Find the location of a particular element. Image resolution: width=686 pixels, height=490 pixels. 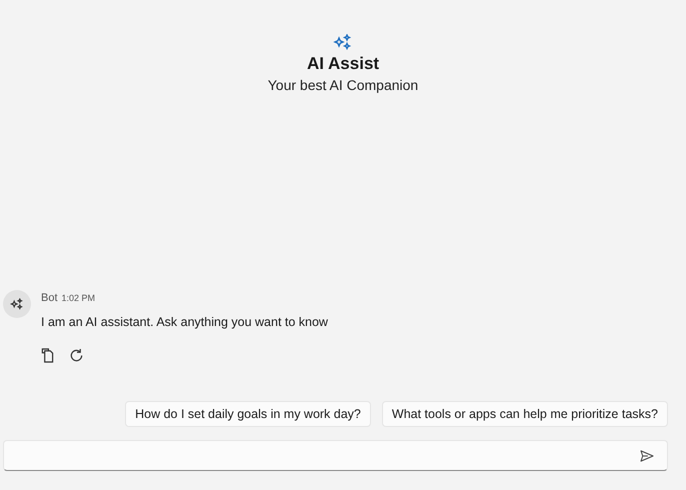

refresh-icon is located at coordinates (76, 355).